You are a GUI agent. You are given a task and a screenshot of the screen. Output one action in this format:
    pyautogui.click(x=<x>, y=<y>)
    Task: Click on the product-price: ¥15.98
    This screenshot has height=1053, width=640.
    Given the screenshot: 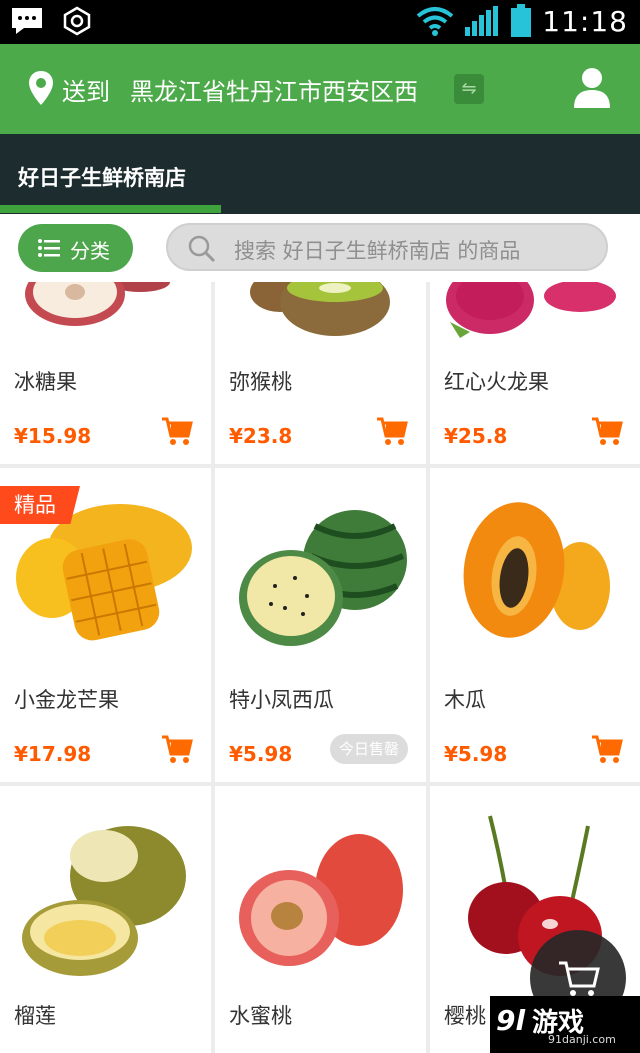 What is the action you would take?
    pyautogui.click(x=53, y=436)
    